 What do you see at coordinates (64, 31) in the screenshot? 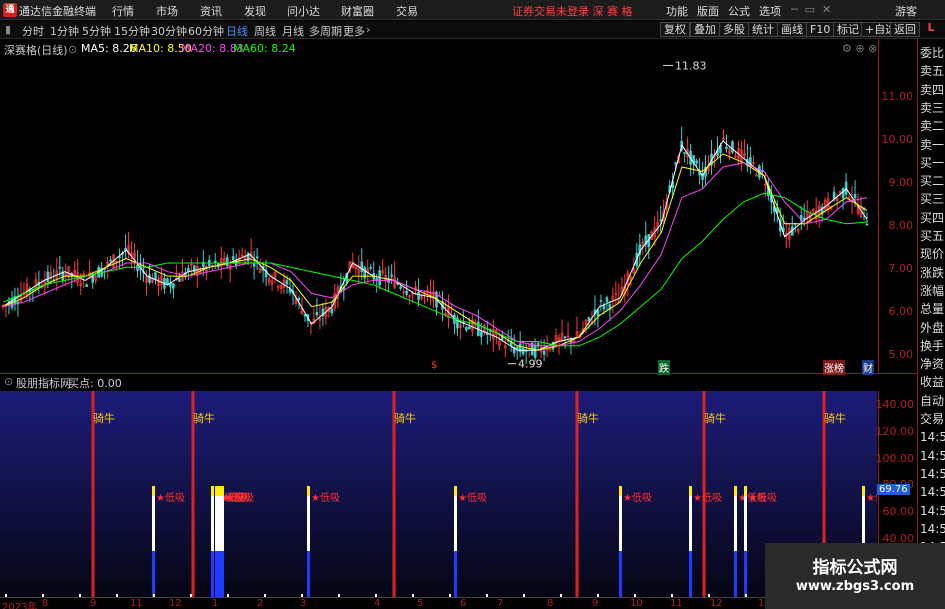
I see `period-1min: 1分钟` at bounding box center [64, 31].